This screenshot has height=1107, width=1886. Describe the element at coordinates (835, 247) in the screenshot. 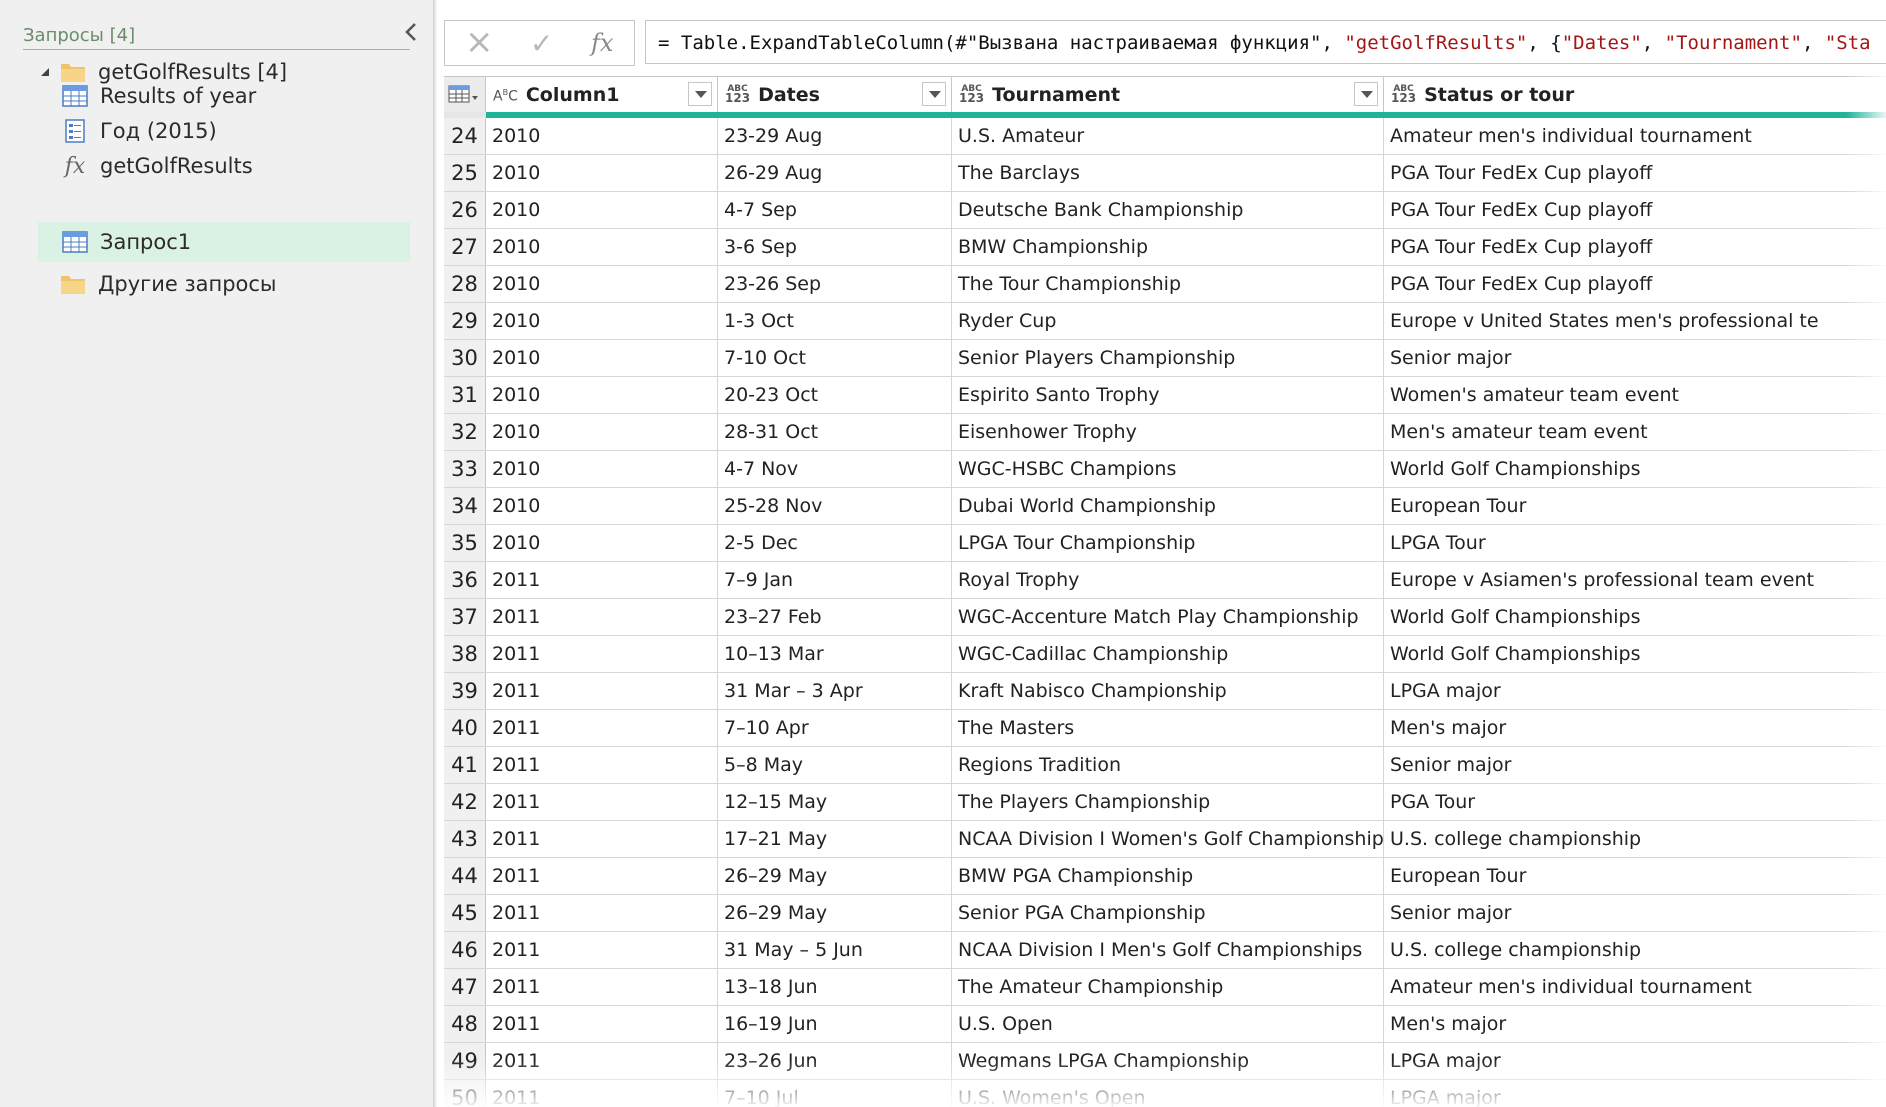

I see `cell-dates: 3-6 Sep` at that location.